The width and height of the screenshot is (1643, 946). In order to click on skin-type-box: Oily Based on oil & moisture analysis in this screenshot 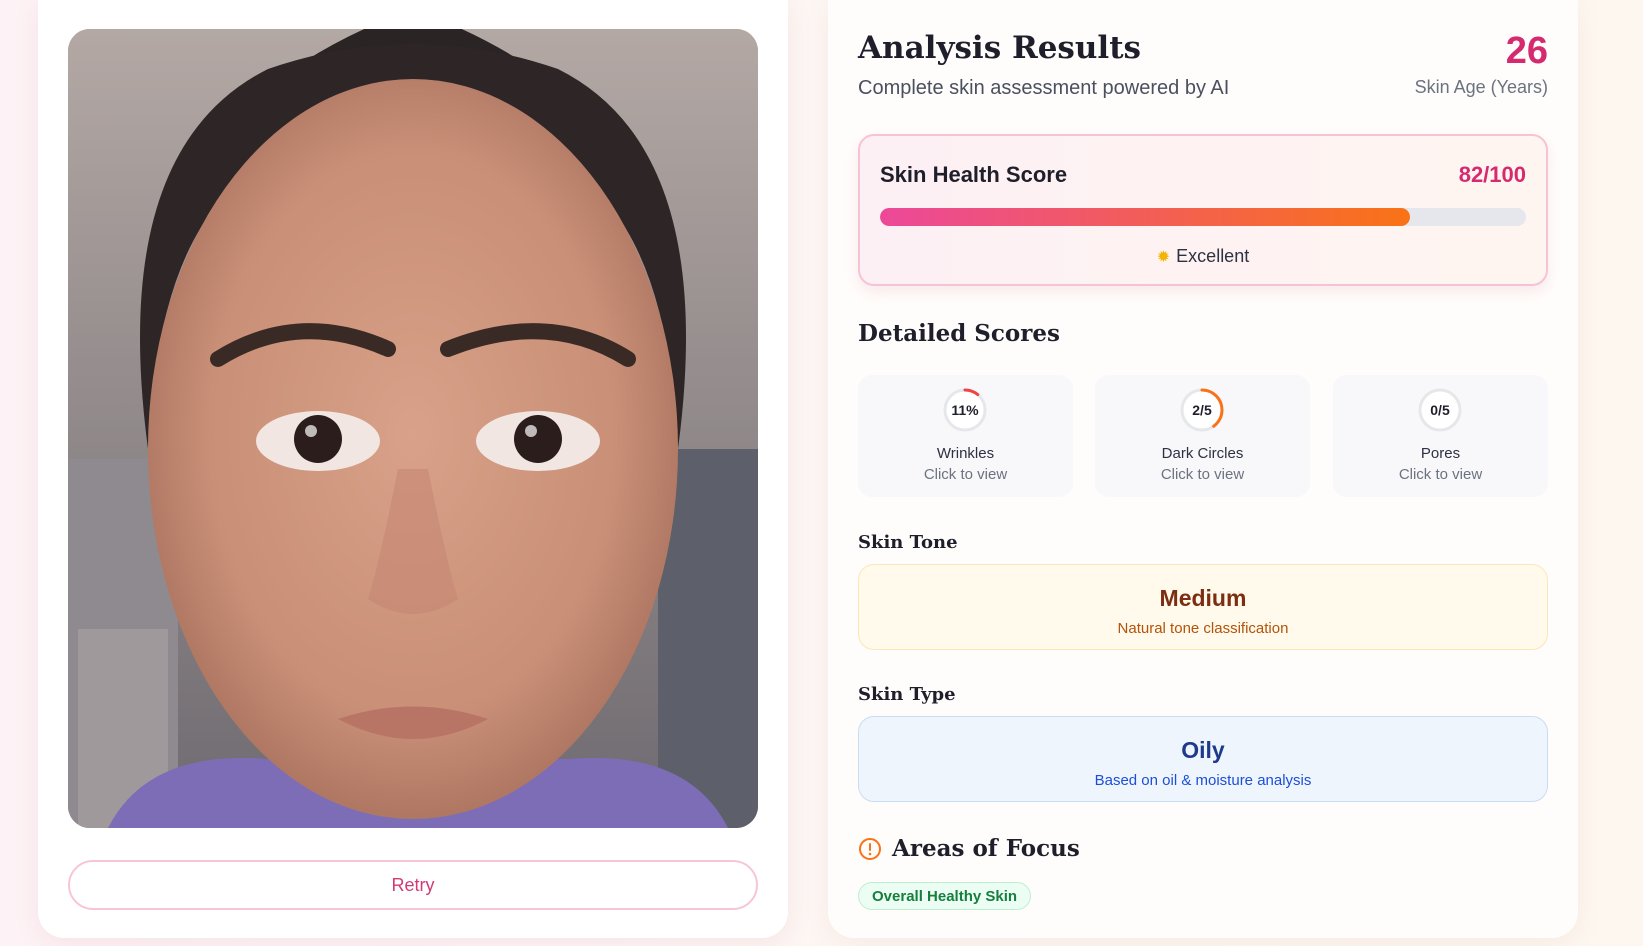, I will do `click(1203, 759)`.